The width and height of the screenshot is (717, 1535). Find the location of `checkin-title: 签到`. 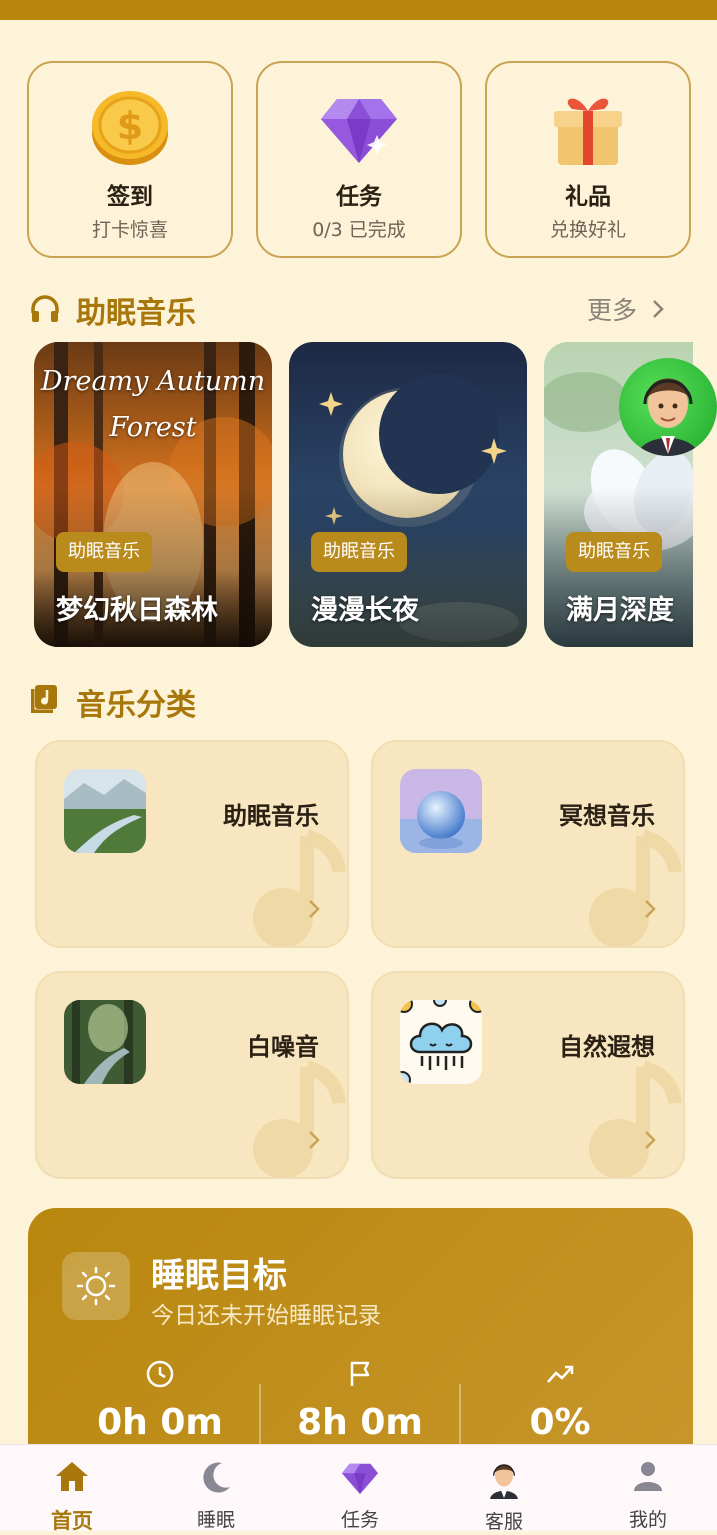

checkin-title: 签到 is located at coordinates (130, 197).